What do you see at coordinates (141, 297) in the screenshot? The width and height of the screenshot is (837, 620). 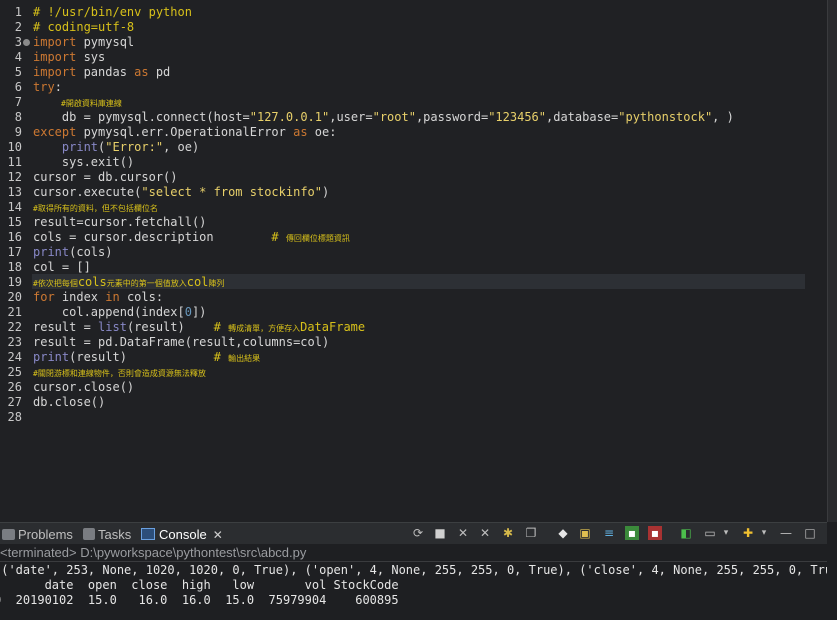 I see `identifier: cols:` at bounding box center [141, 297].